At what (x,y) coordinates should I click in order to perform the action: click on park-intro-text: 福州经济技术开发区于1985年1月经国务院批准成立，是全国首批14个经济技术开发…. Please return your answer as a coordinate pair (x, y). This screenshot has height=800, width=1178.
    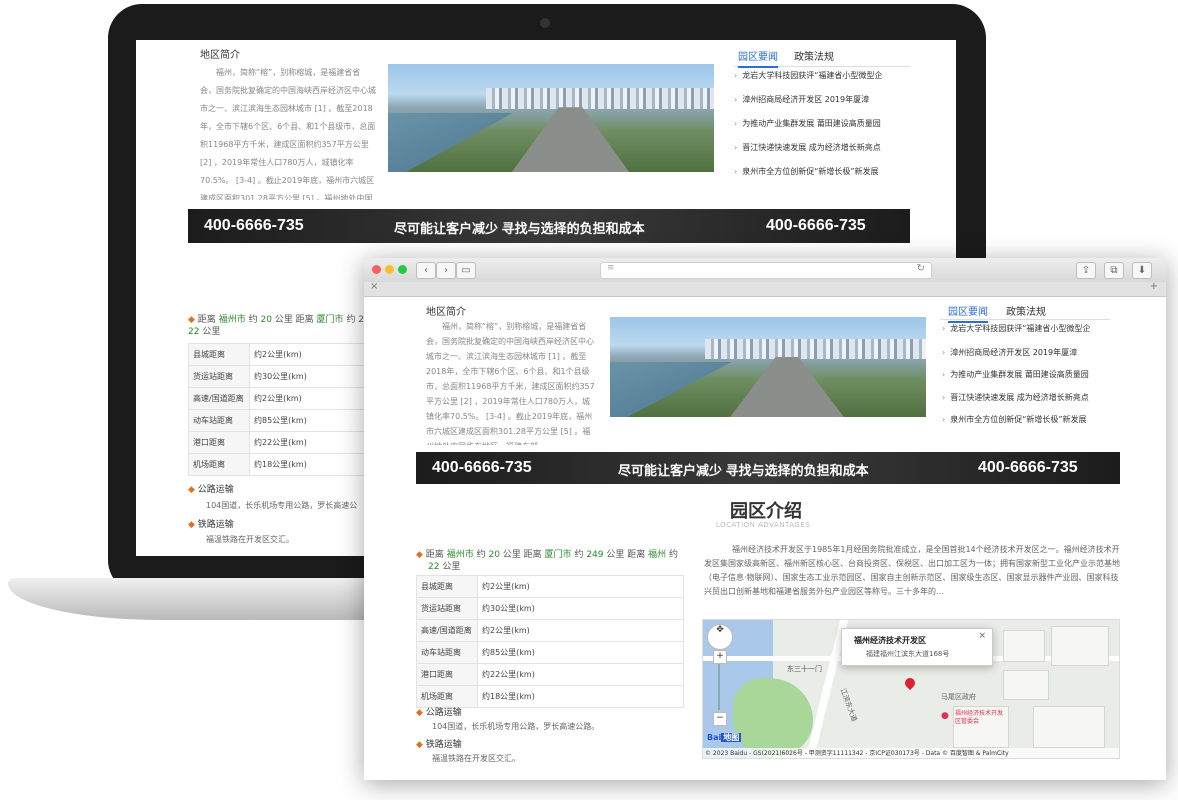
    Looking at the image, I should click on (912, 570).